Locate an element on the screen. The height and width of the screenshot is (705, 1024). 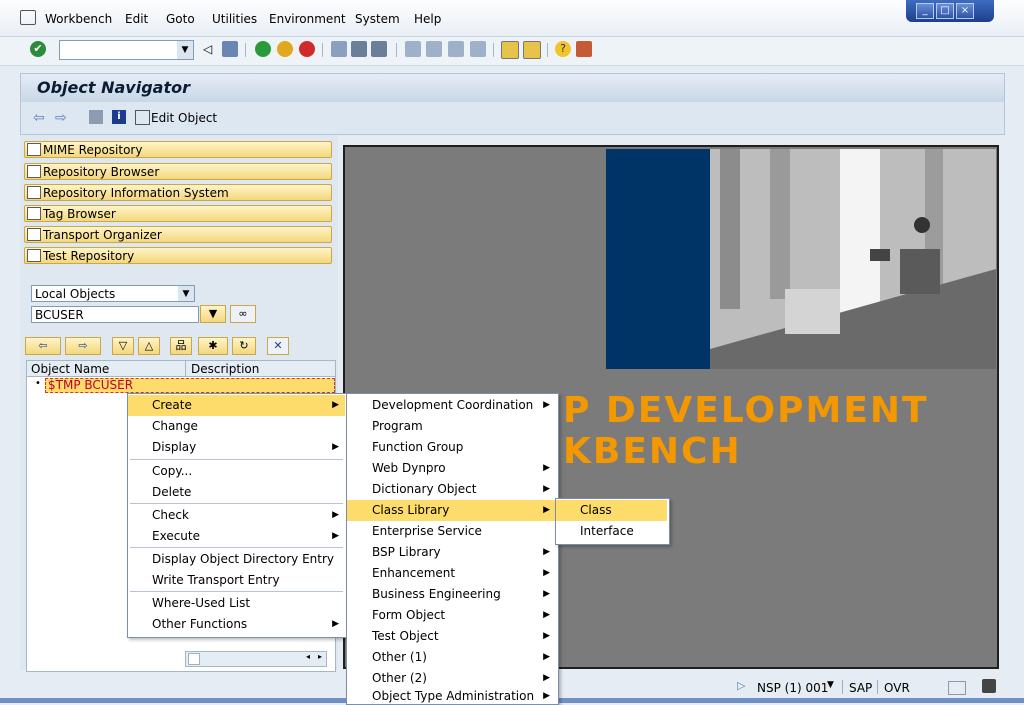
enter-icon: ✔ is located at coordinates (38, 49).